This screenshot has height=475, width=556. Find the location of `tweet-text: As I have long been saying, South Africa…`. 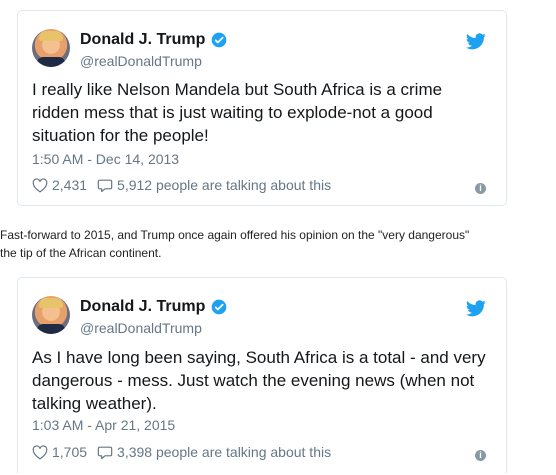

tweet-text: As I have long been saying, South Africa… is located at coordinates (259, 380).